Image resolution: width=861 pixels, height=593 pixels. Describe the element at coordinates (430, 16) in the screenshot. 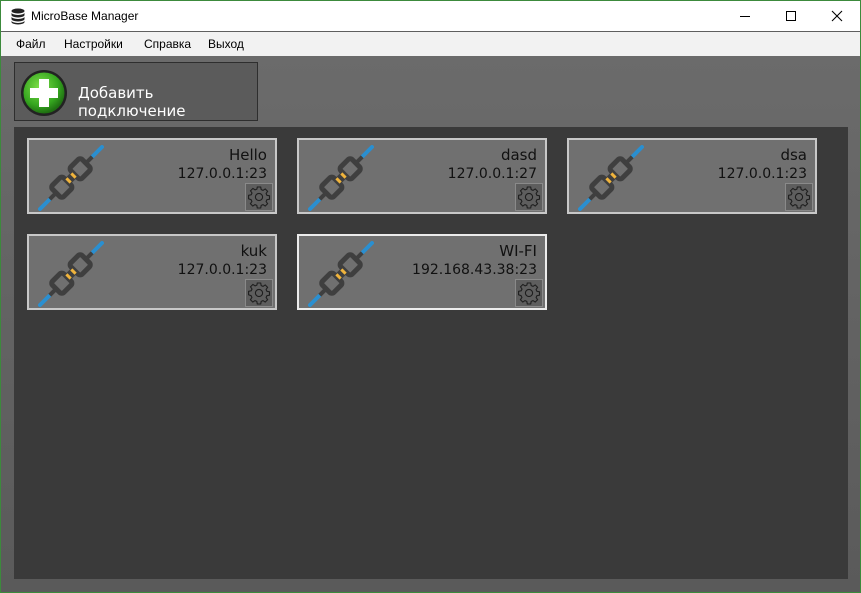

I see `title-bar: MicroBase Manager` at that location.